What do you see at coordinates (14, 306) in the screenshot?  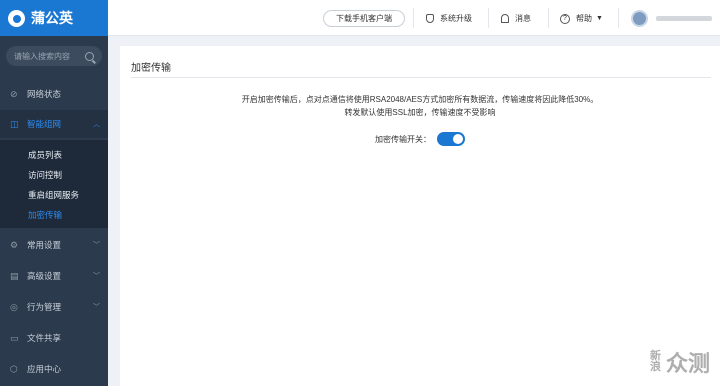 I see `behavior-icon: ◎` at bounding box center [14, 306].